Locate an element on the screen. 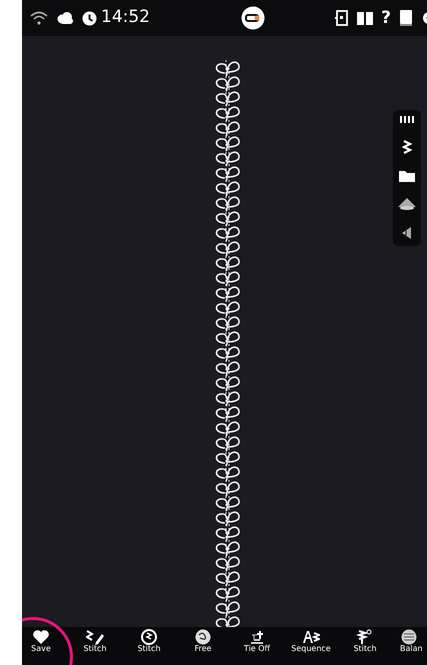 The width and height of the screenshot is (427, 665). wifi-icon is located at coordinates (39, 18).